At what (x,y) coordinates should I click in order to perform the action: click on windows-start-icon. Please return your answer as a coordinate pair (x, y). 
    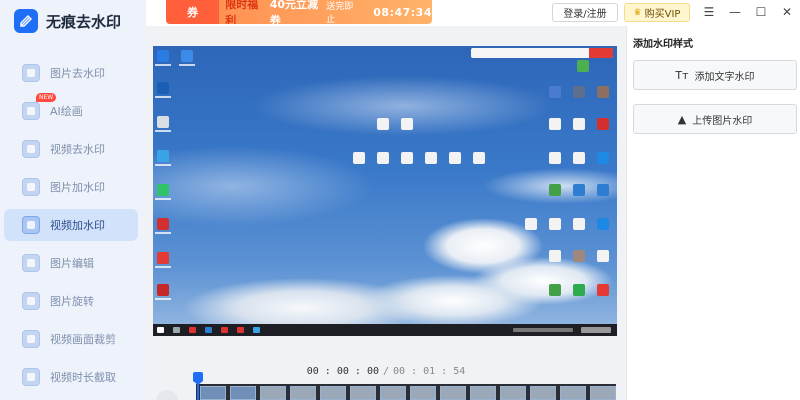
    Looking at the image, I should click on (160, 330).